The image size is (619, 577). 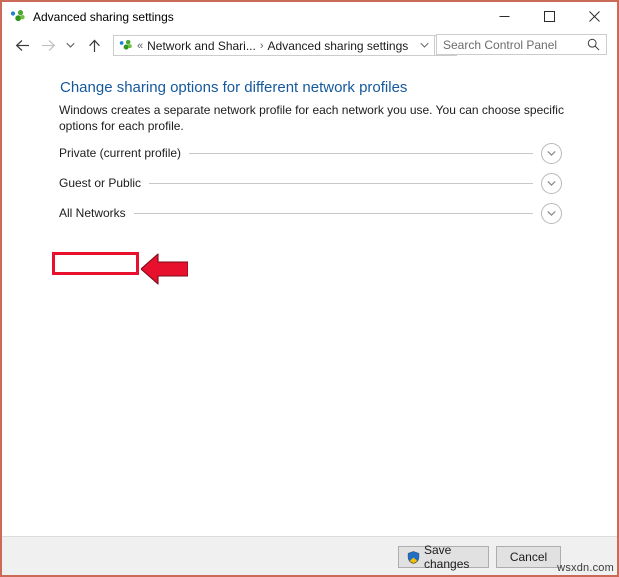 I want to click on maximize-button, so click(x=549, y=16).